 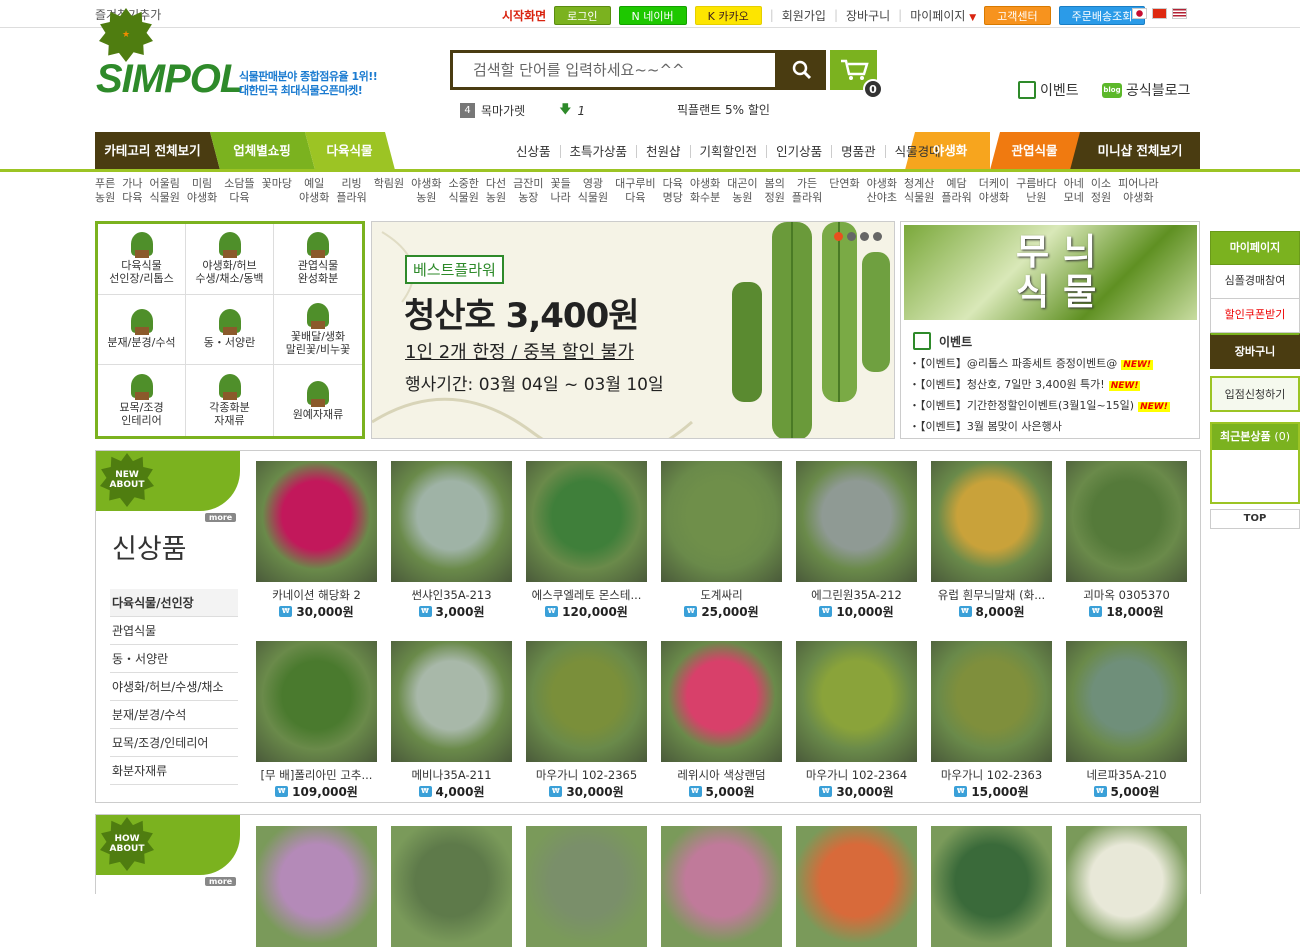 I want to click on home-link: 시작화면, so click(x=524, y=15).